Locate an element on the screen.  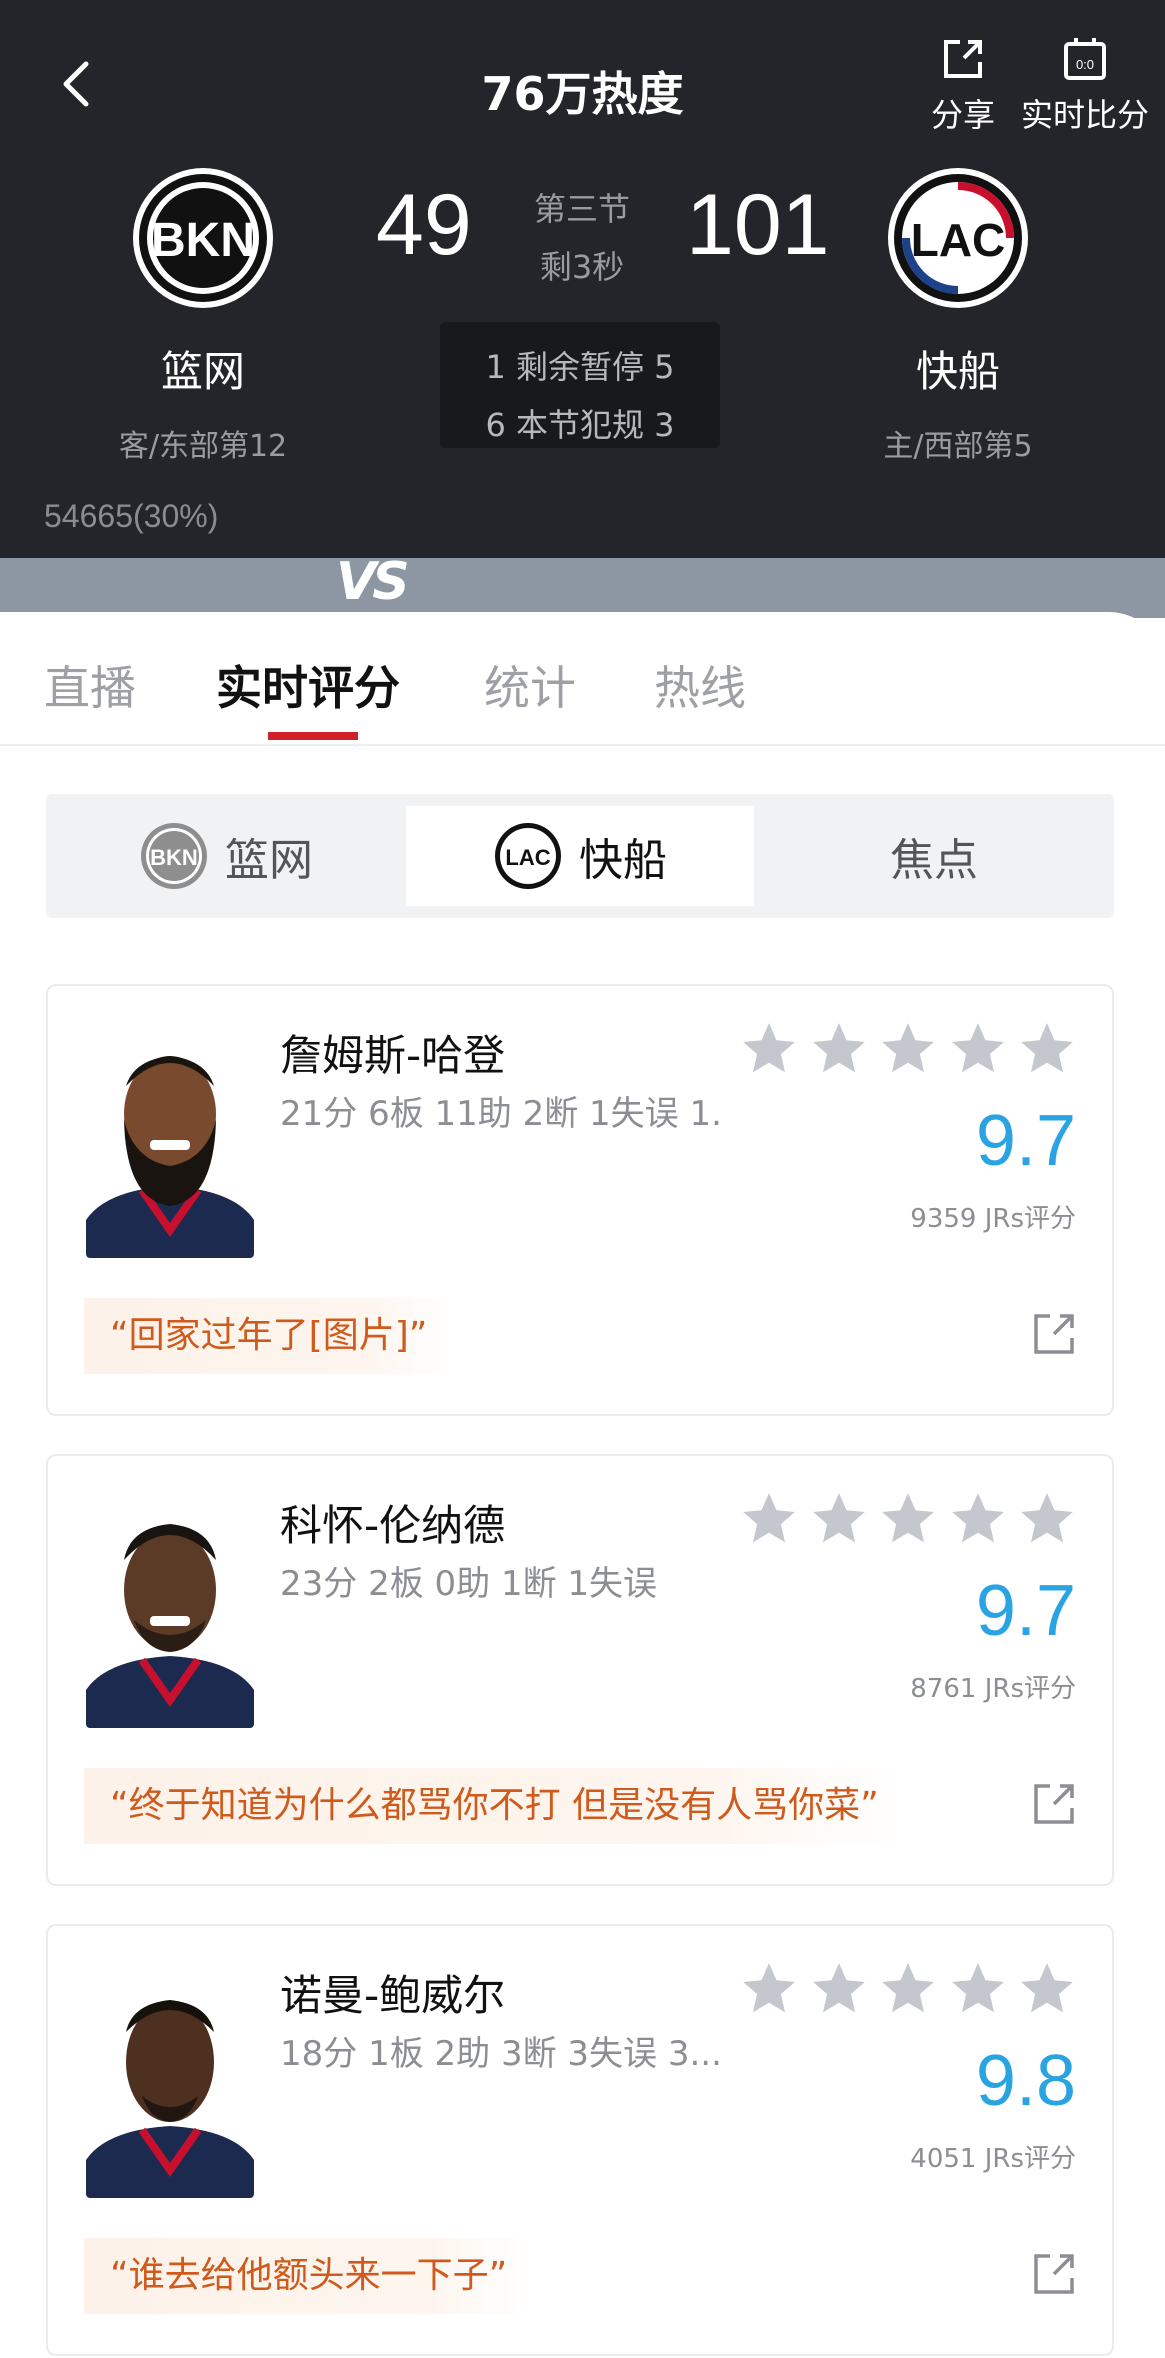
clippers-logo-text: LAC is located at coordinates (958, 240).